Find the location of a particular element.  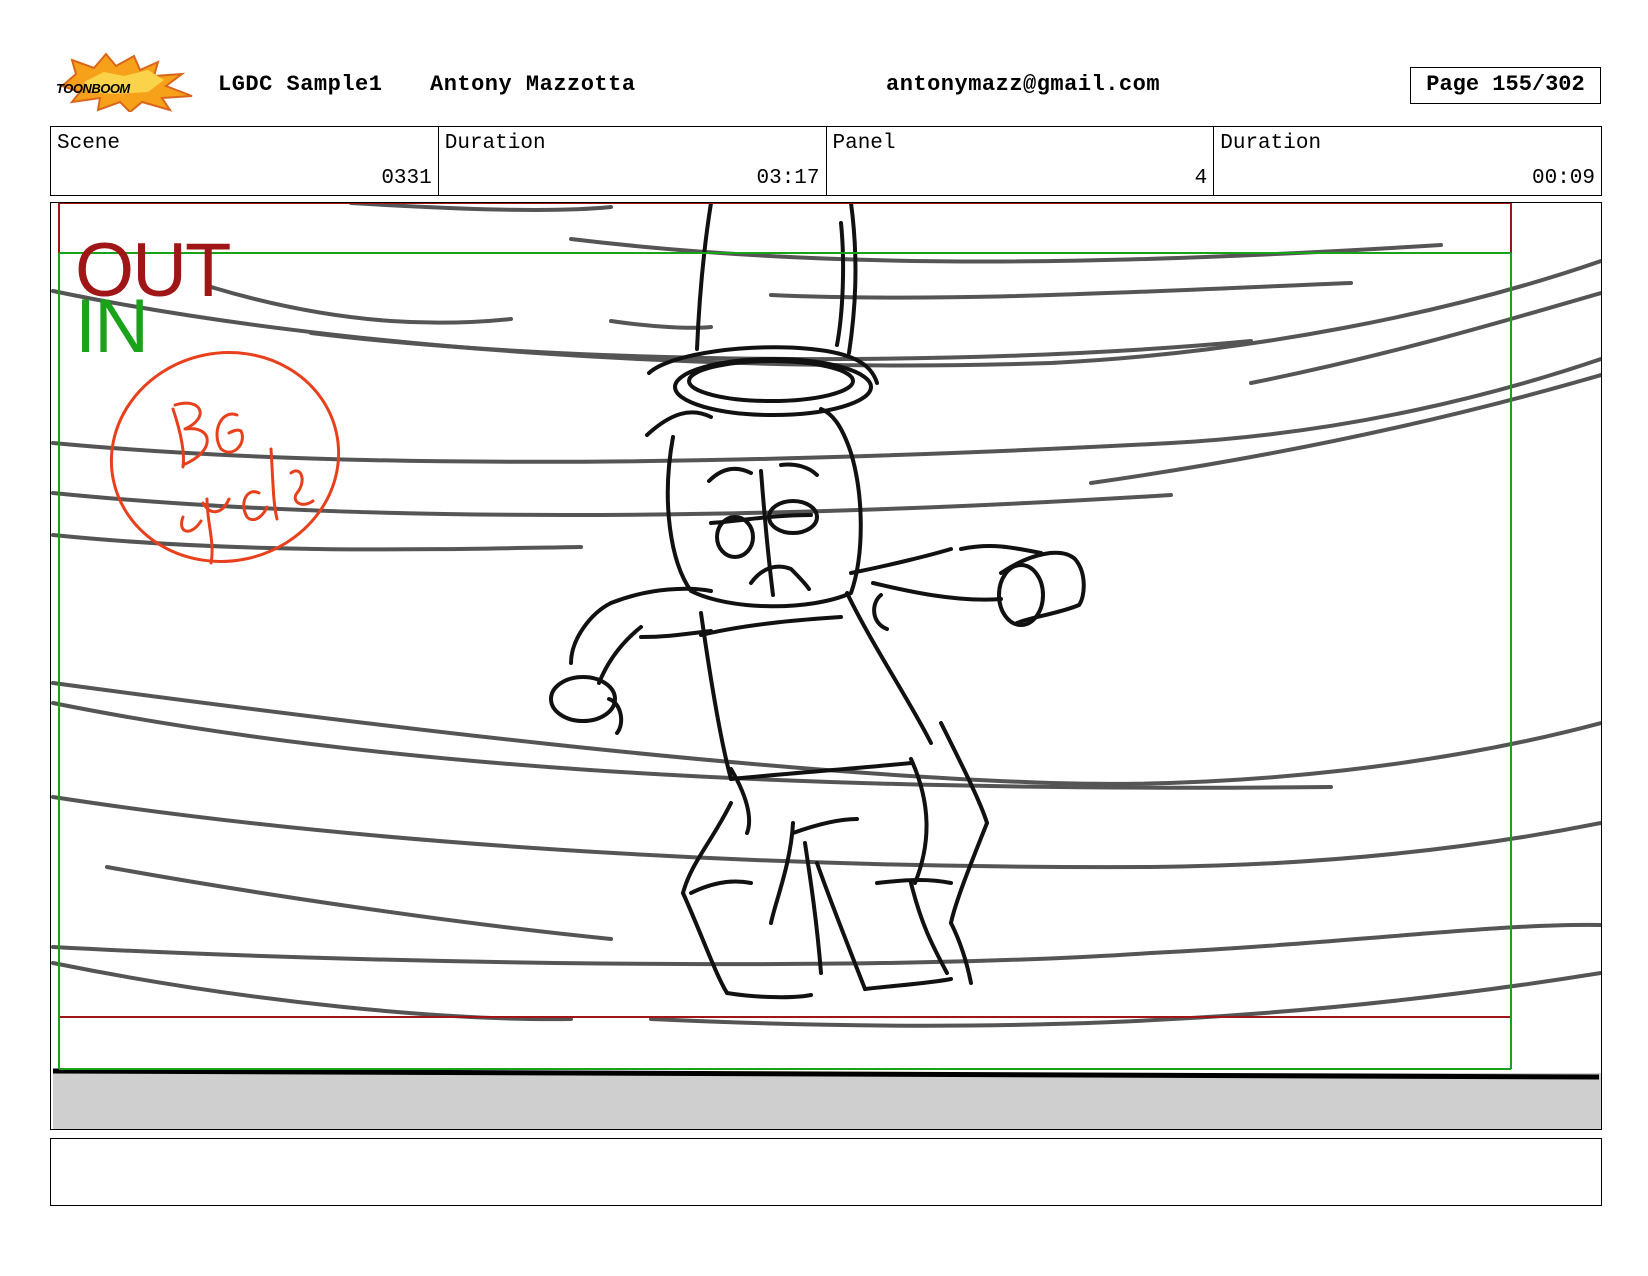

in-frame-label: IN is located at coordinates (112, 326).